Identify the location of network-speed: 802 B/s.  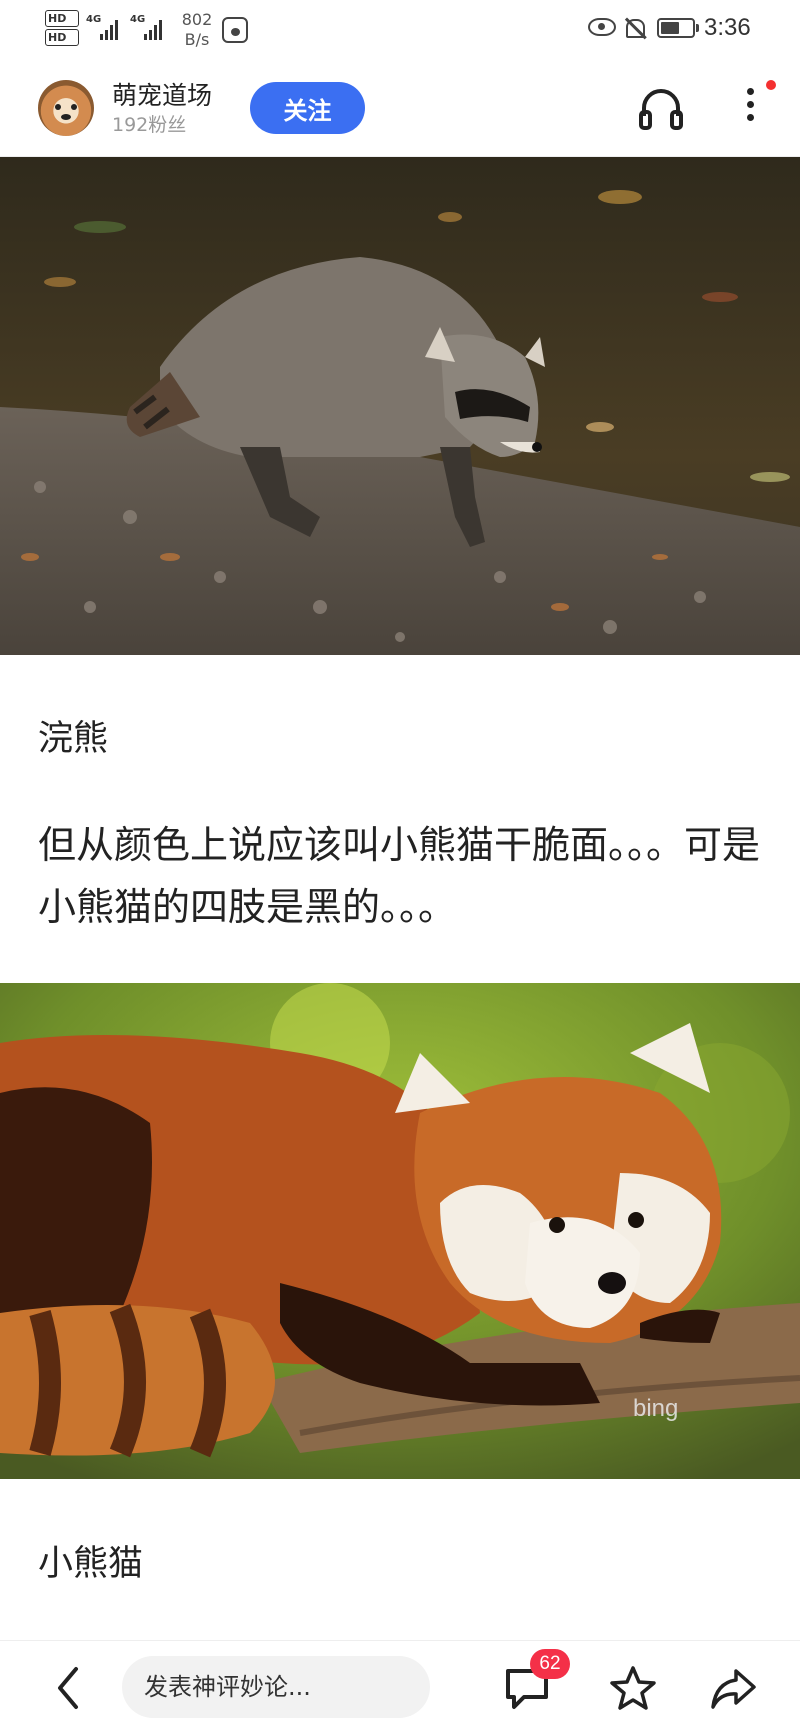
(197, 30).